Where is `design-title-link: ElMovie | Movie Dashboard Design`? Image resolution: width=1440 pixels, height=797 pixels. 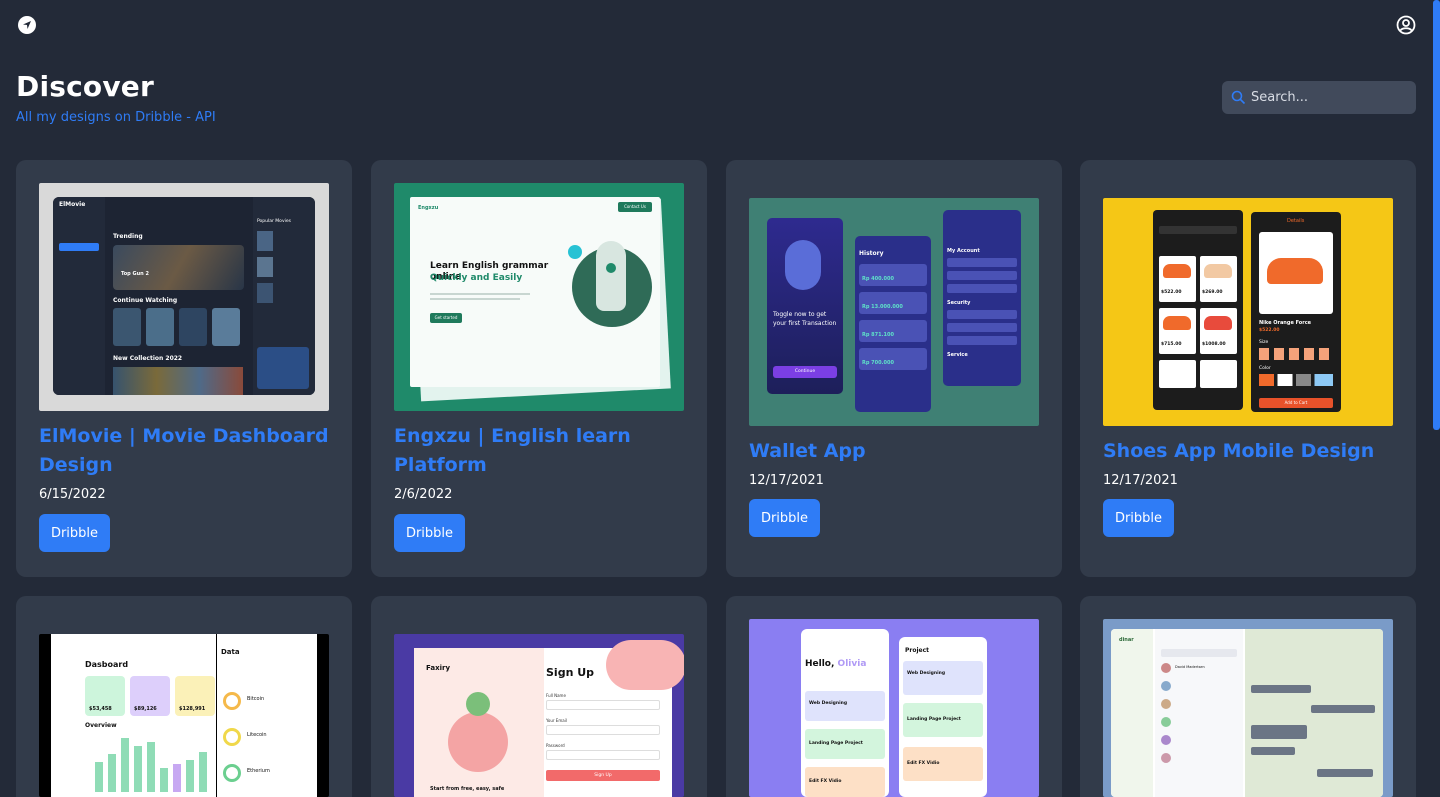 design-title-link: ElMovie | Movie Dashboard Design is located at coordinates (184, 451).